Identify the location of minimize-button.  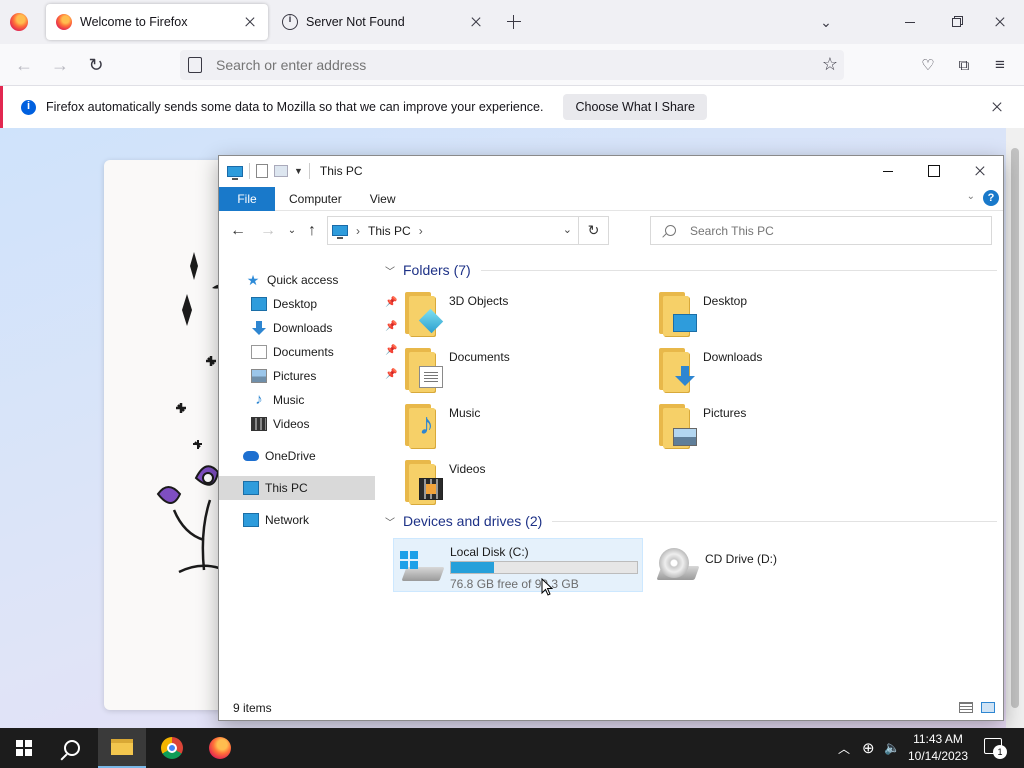
(888, 171).